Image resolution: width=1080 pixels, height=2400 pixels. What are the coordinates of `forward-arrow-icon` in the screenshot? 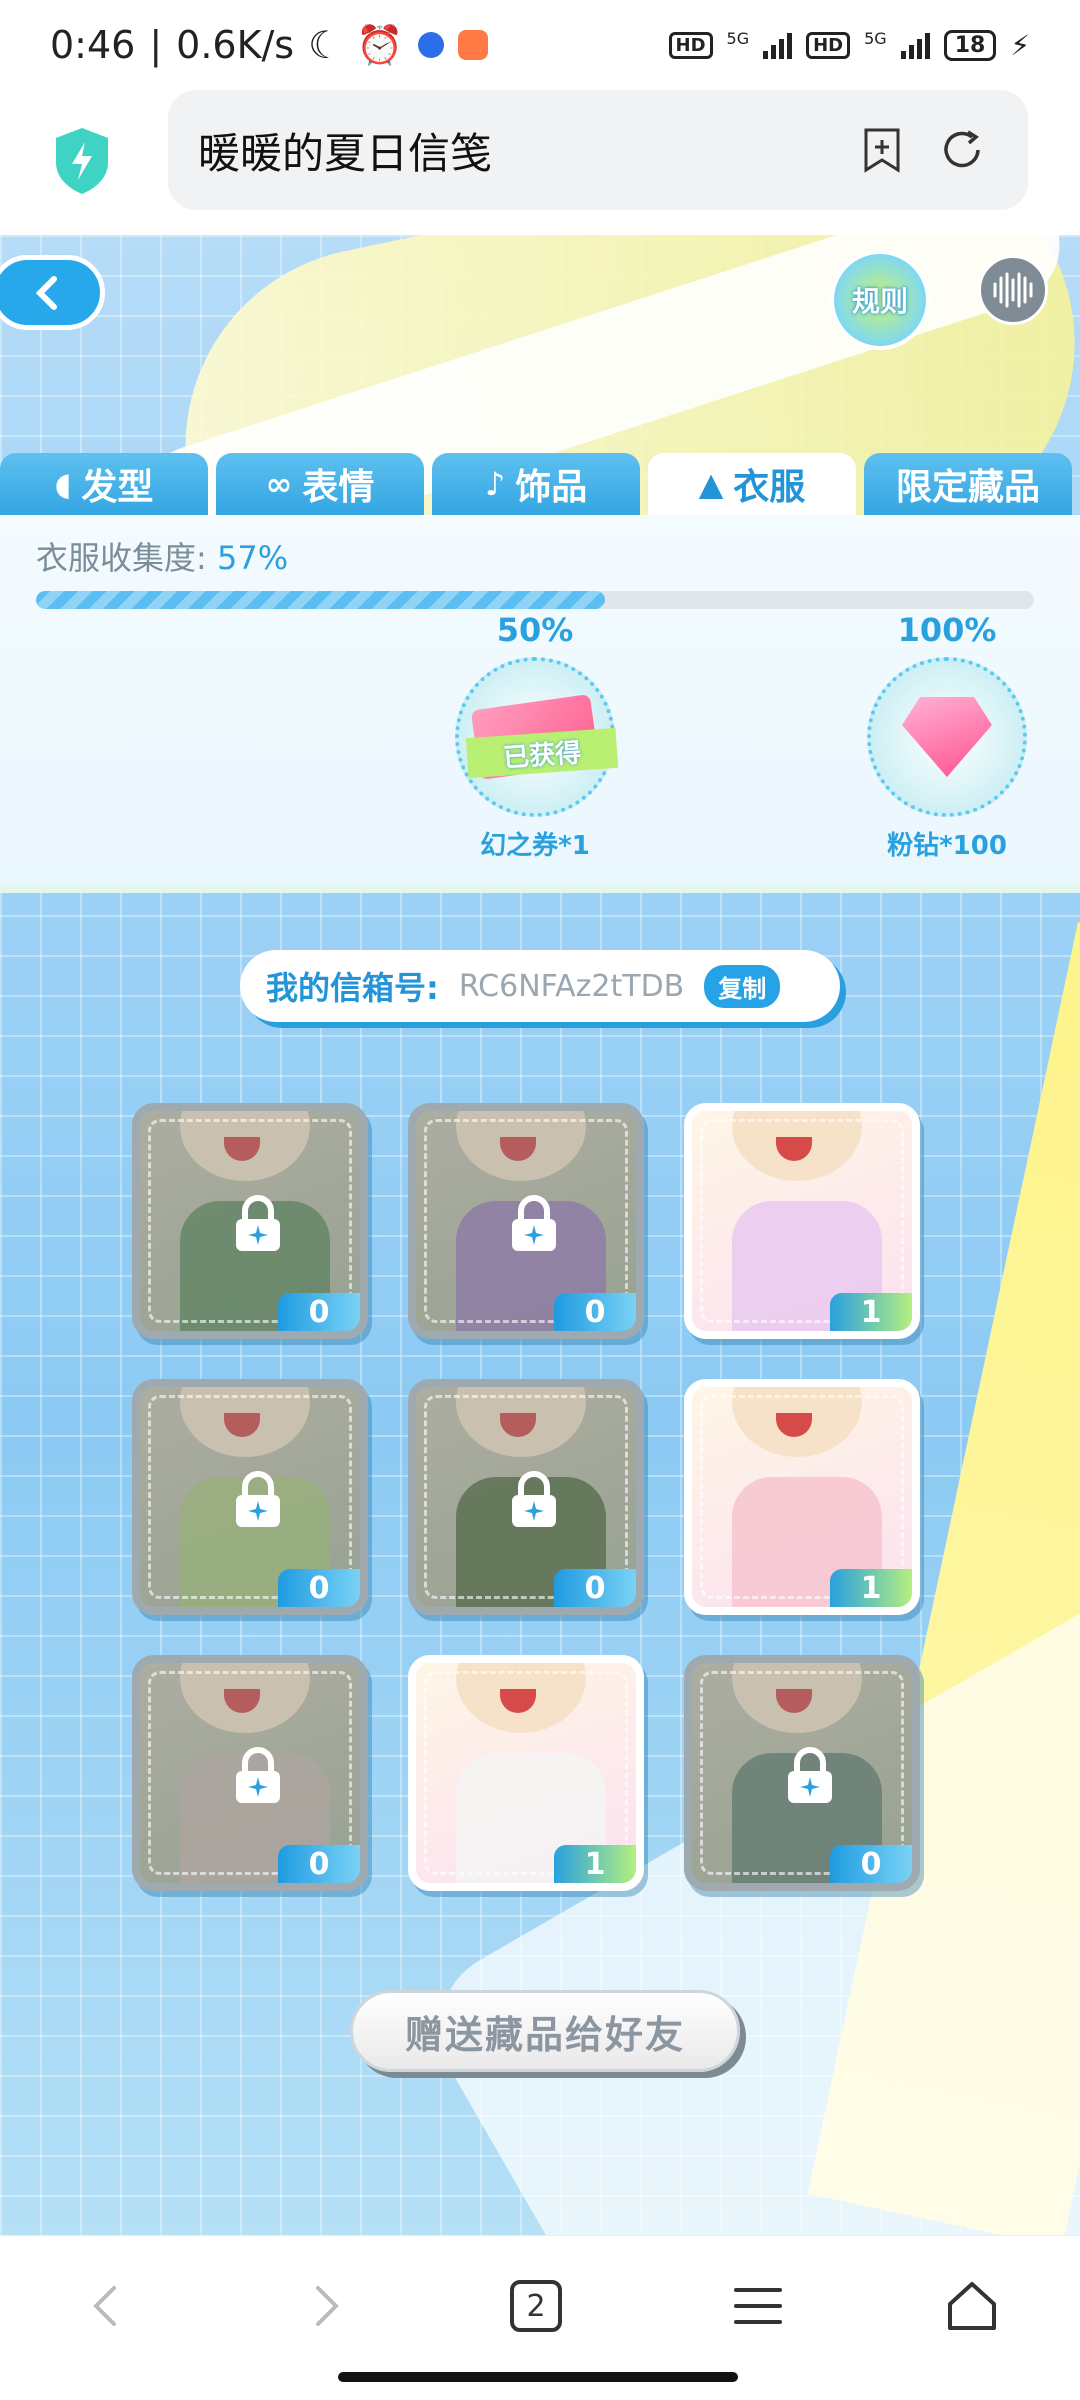 It's located at (326, 2306).